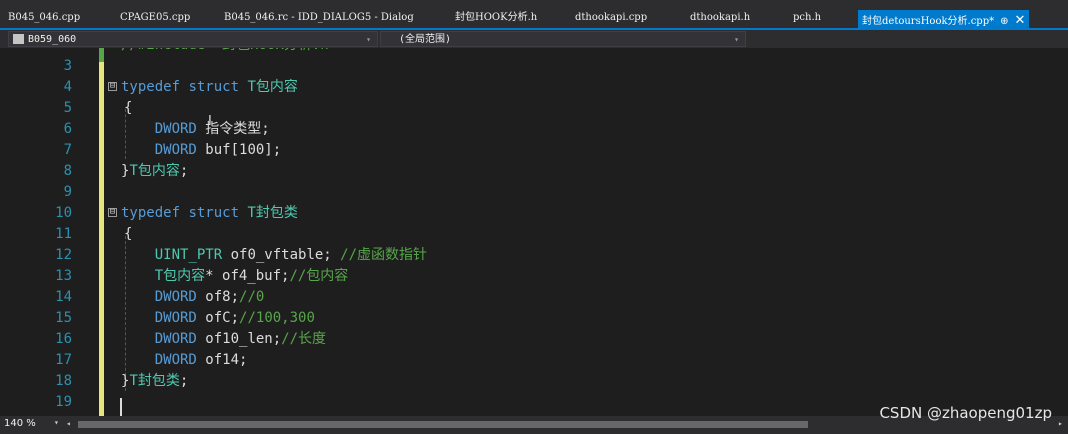 Image resolution: width=1068 pixels, height=434 pixels. I want to click on line-number: 5, so click(67, 108).